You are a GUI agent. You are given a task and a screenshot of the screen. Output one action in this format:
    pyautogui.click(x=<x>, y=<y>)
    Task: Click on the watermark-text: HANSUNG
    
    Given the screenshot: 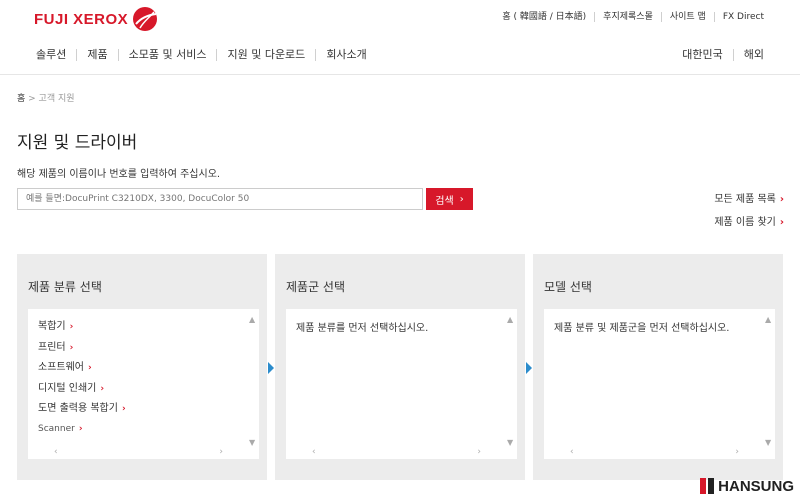 What is the action you would take?
    pyautogui.click(x=756, y=486)
    